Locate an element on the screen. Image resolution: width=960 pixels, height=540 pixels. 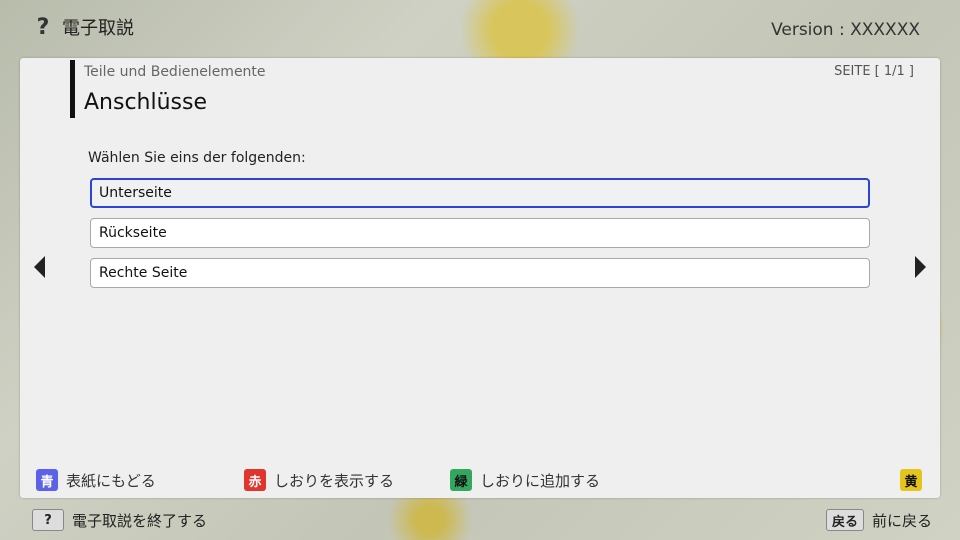
yellow-key-badge: 黄 is located at coordinates (911, 480).